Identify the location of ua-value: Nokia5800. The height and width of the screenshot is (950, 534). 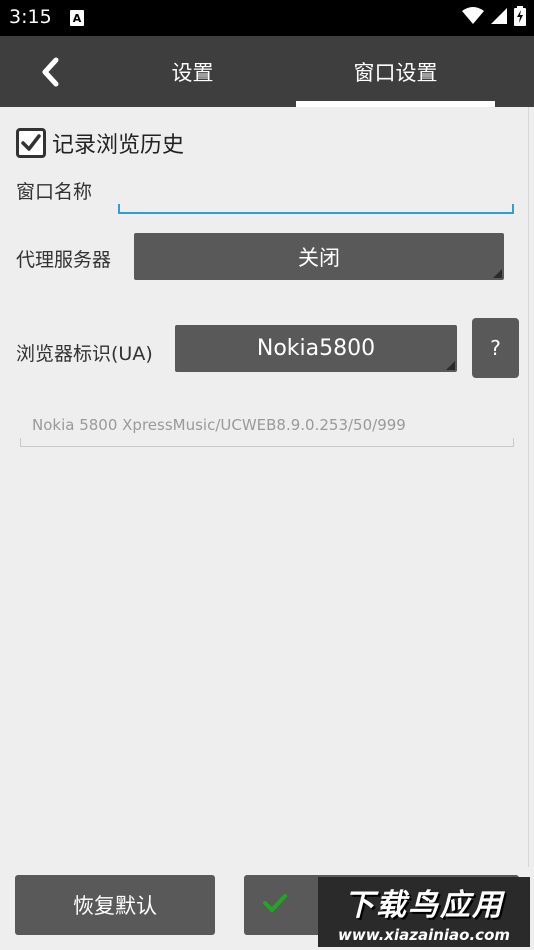
(316, 348).